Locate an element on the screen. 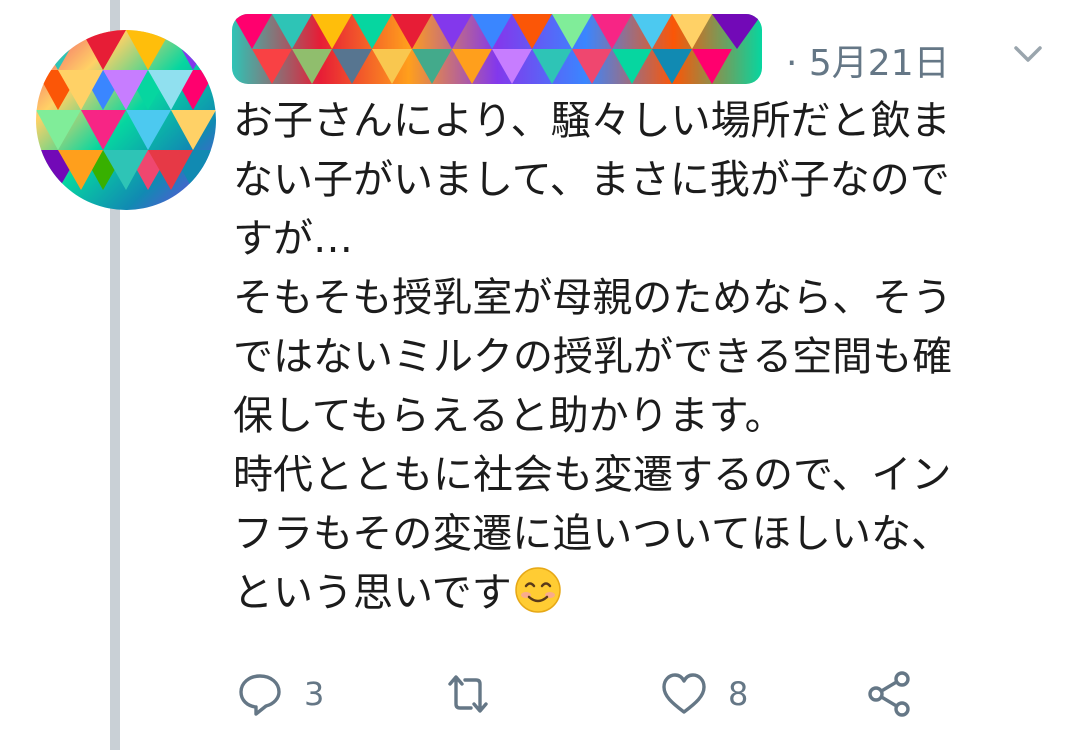 The image size is (1080, 750). tweet-text-line: という思いです is located at coordinates (372, 593).